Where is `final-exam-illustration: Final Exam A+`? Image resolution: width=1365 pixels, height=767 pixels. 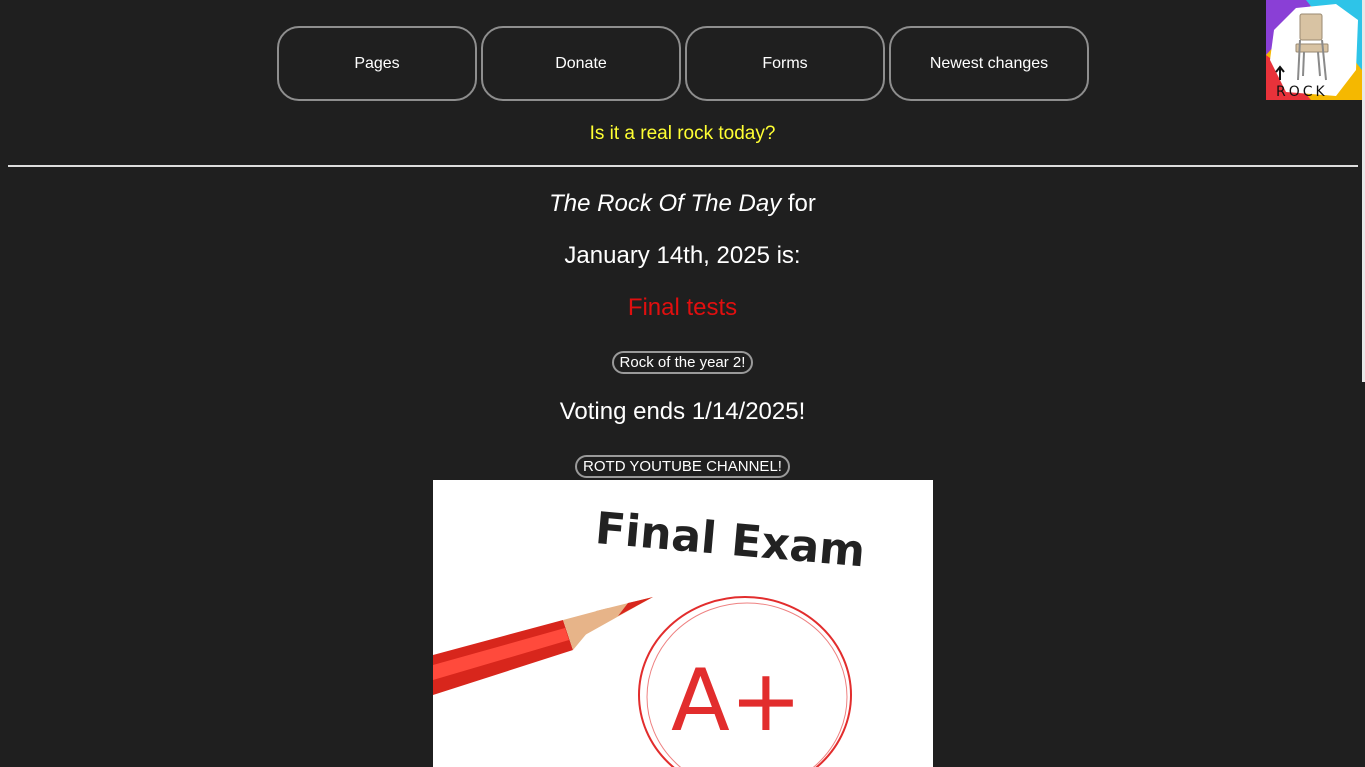
final-exam-illustration: Final Exam A+ is located at coordinates (683, 623).